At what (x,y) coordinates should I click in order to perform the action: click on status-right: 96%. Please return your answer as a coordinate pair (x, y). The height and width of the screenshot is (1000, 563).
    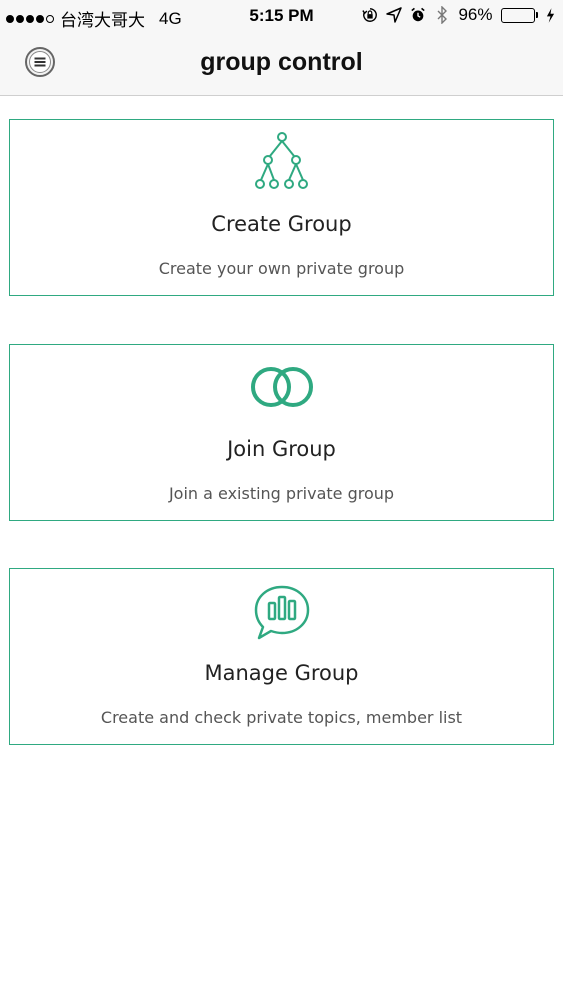
    Looking at the image, I should click on (458, 15).